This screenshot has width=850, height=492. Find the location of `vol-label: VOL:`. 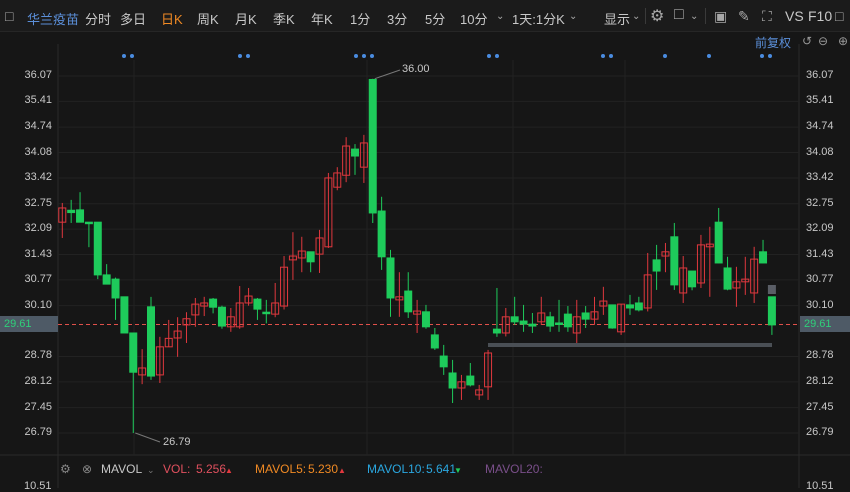

vol-label: VOL: is located at coordinates (177, 469).